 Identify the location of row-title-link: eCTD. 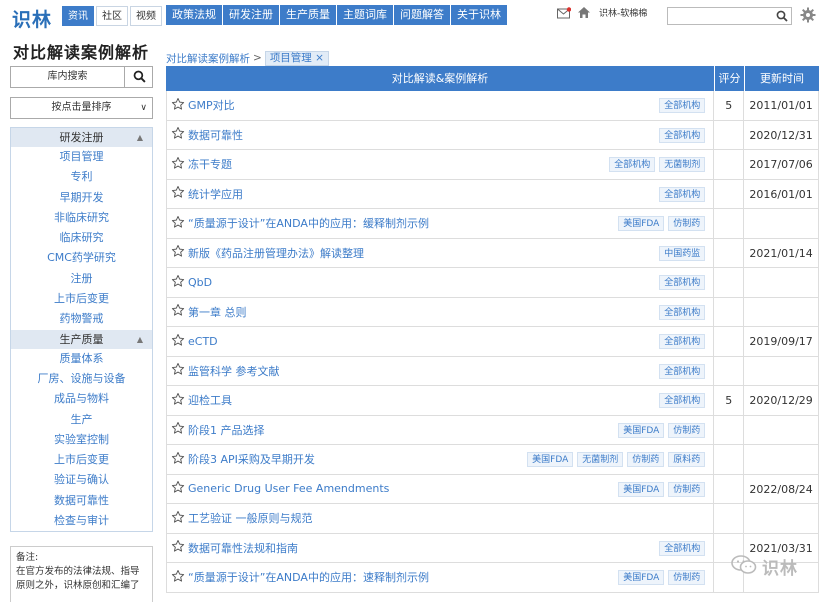
(203, 341).